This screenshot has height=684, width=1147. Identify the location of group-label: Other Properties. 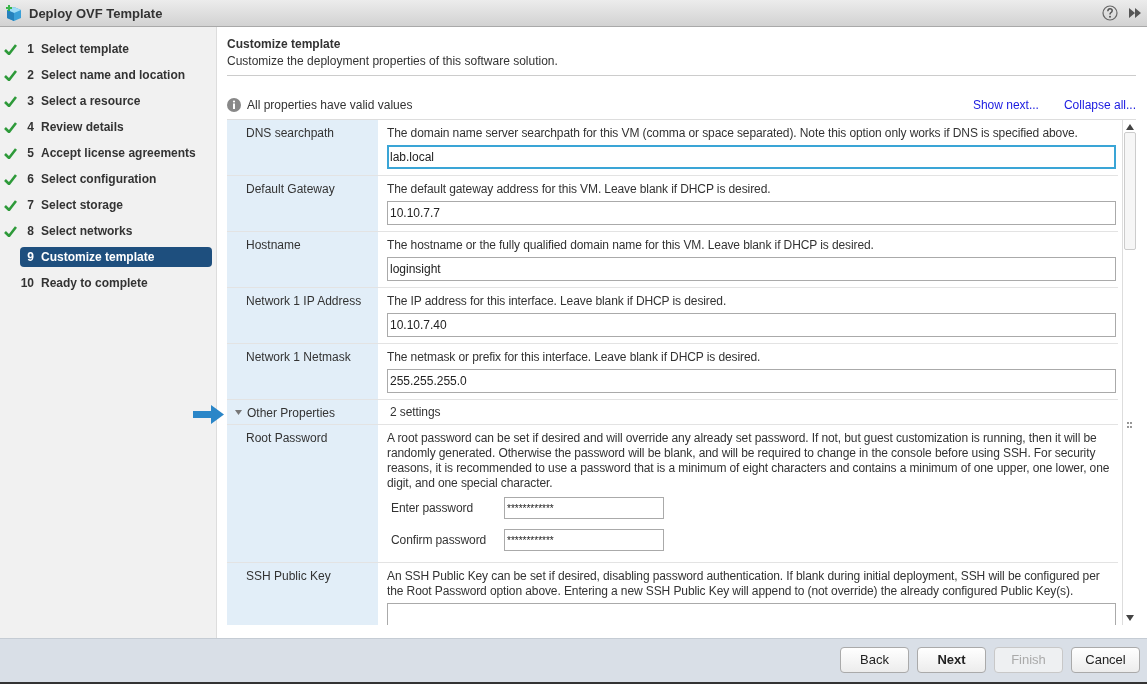
(291, 412).